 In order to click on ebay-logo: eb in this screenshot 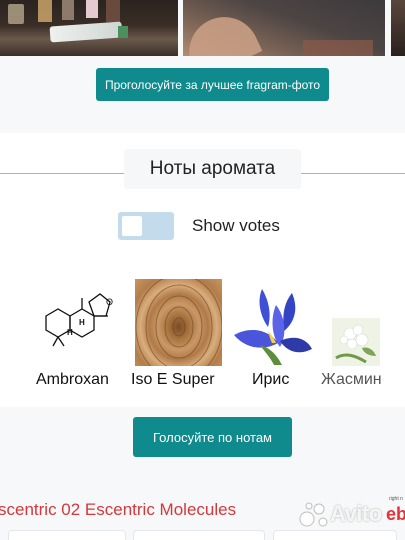, I will do `click(395, 514)`.